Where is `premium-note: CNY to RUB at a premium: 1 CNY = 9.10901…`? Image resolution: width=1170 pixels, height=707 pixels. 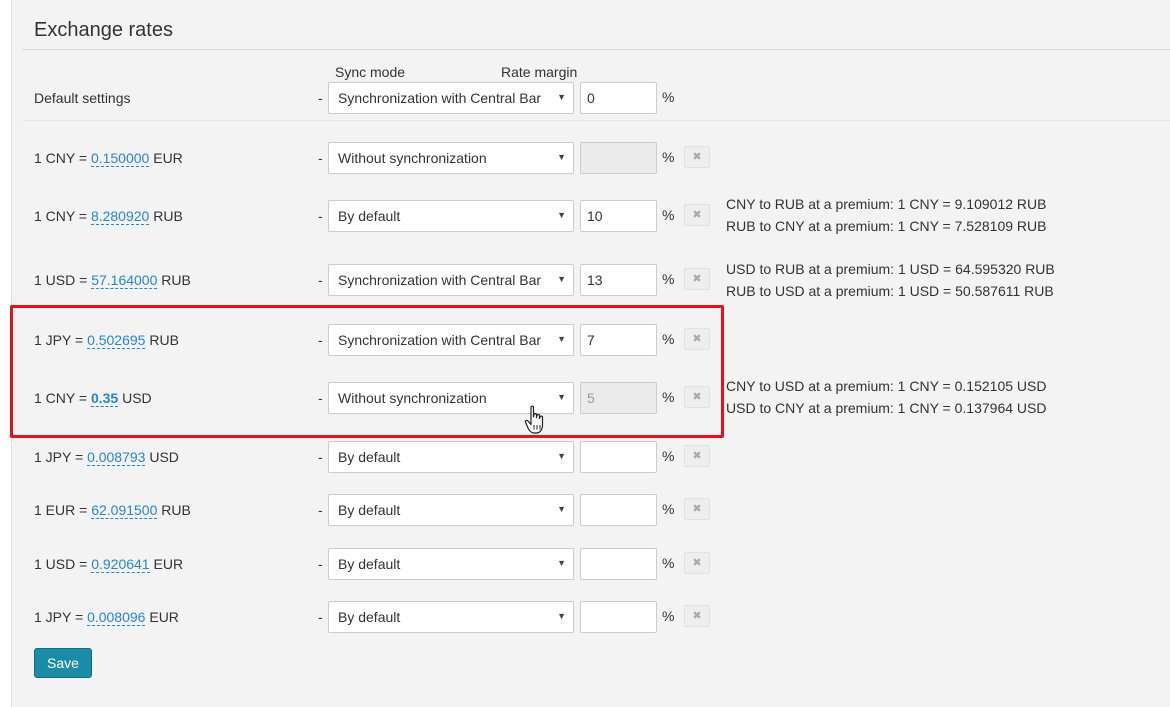
premium-note: CNY to RUB at a premium: 1 CNY = 9.10901… is located at coordinates (886, 204).